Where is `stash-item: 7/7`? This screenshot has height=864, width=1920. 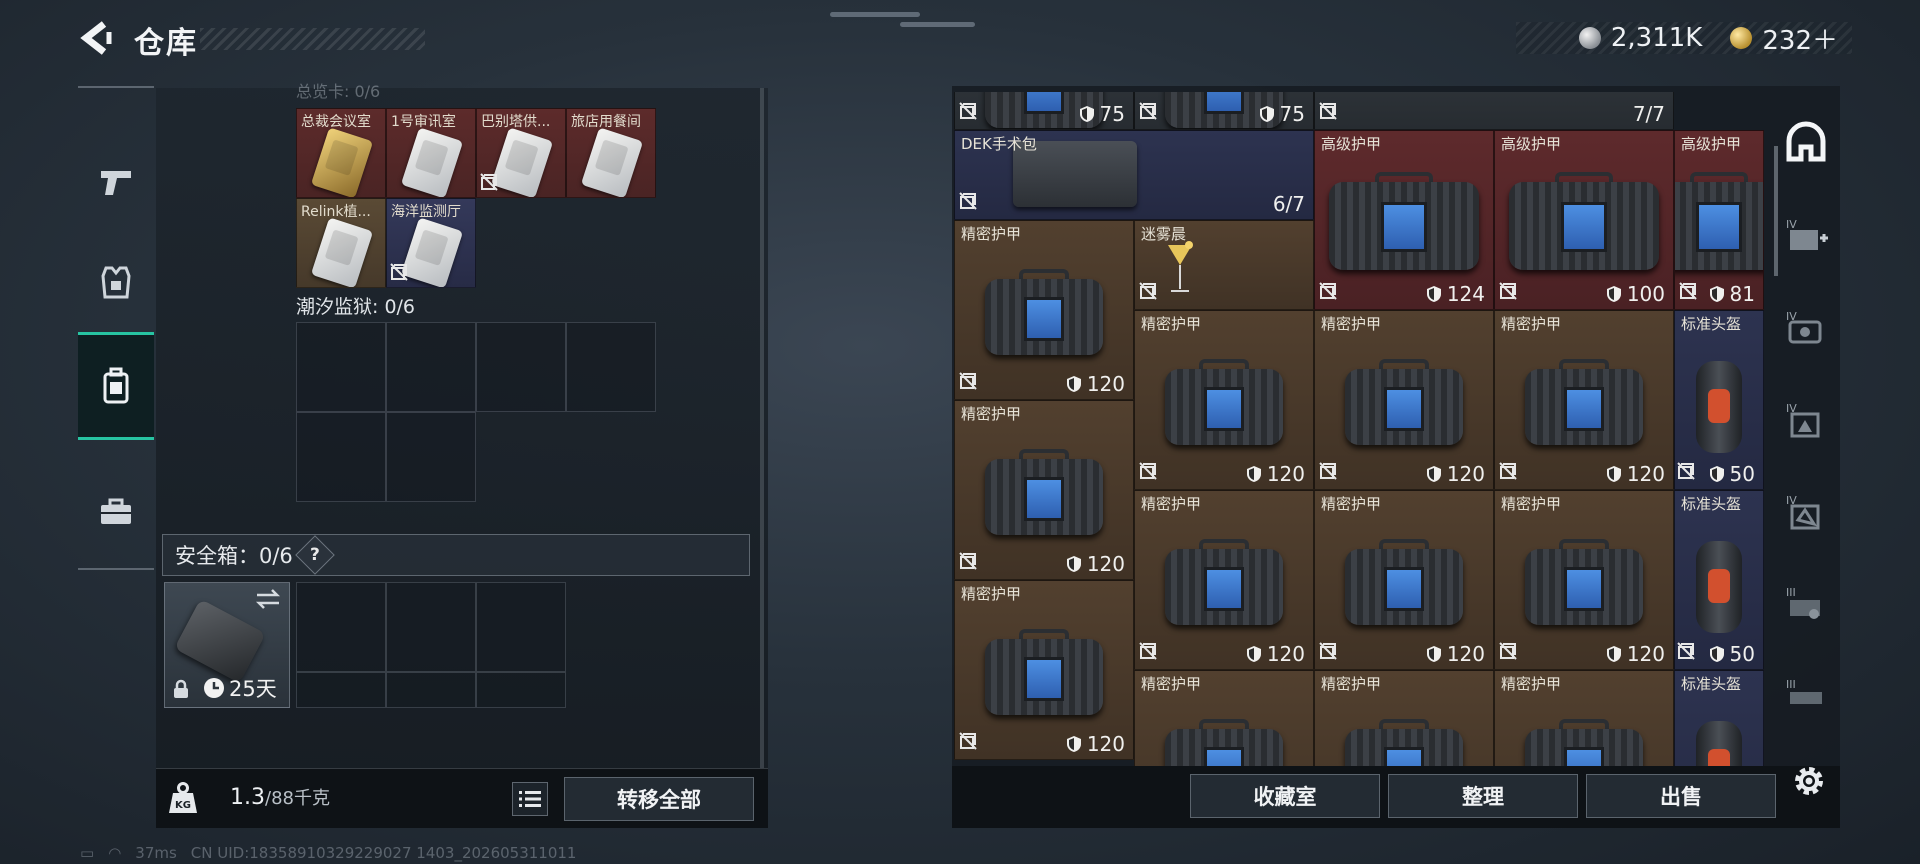 stash-item: 7/7 is located at coordinates (1494, 111).